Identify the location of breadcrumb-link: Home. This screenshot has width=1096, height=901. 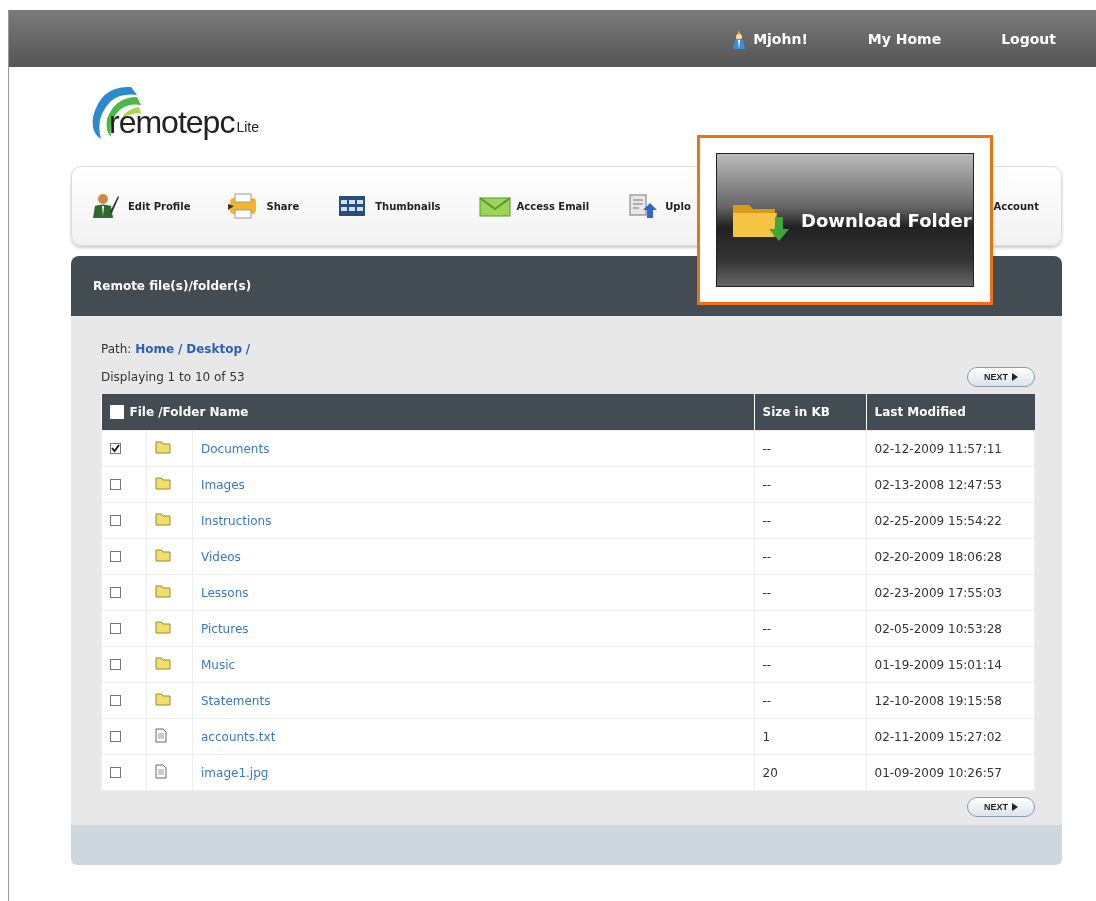
(155, 349).